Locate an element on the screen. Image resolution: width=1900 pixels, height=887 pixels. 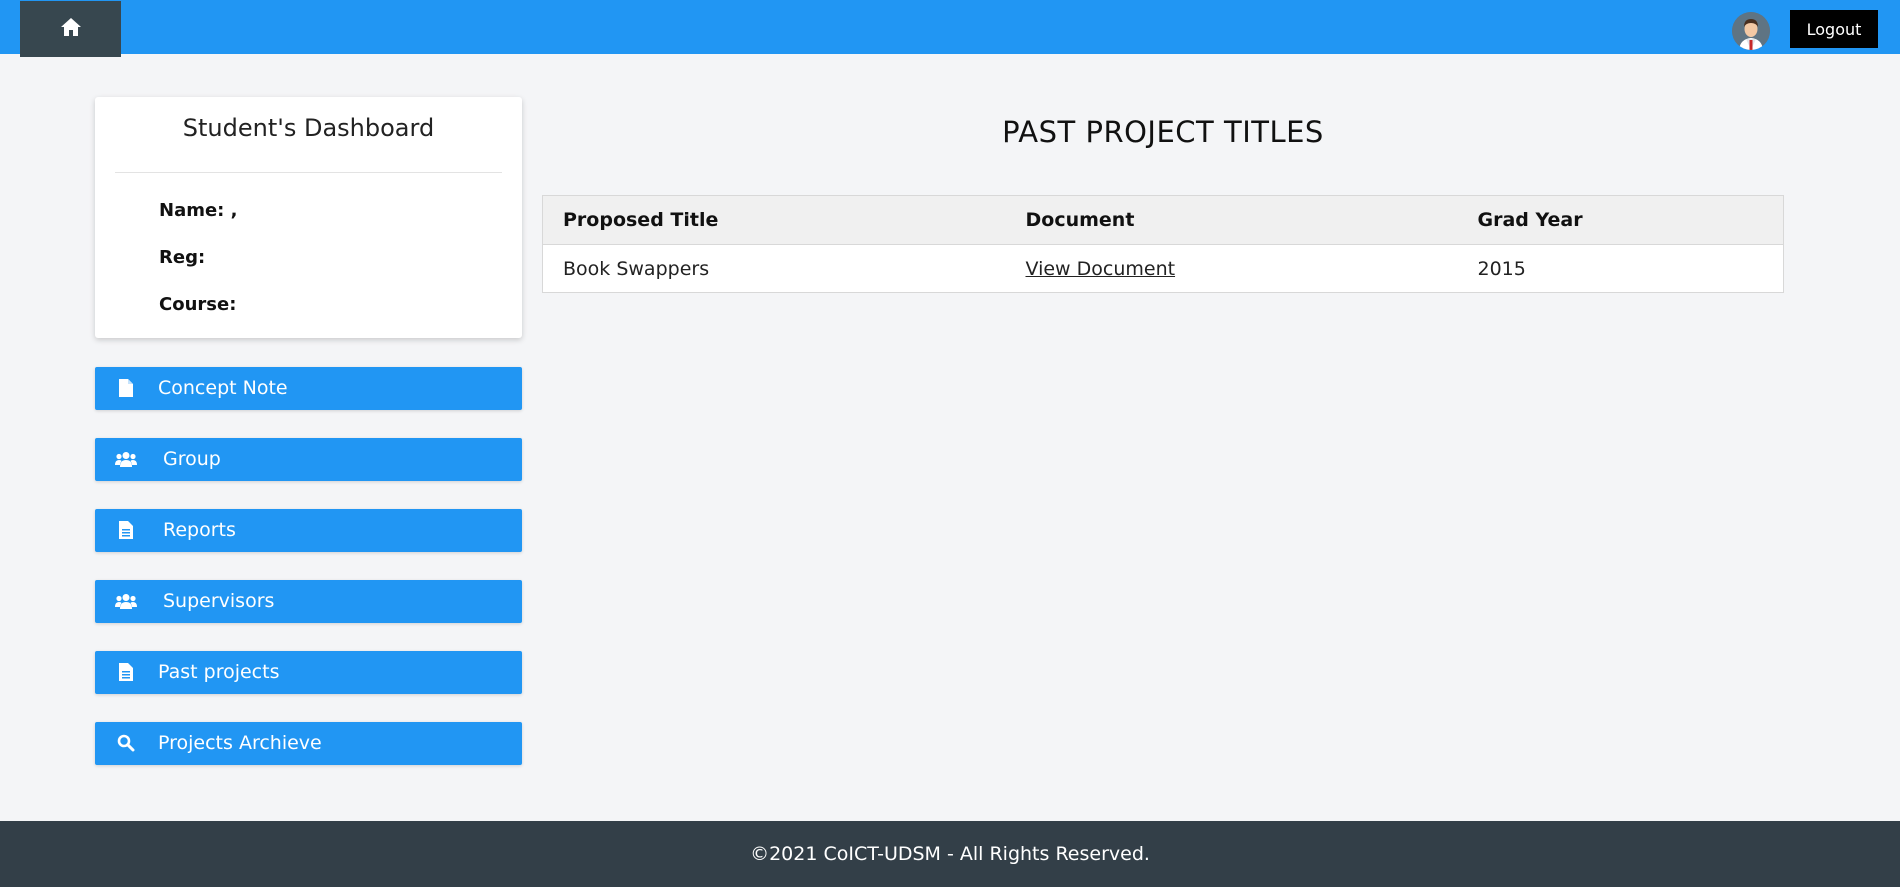
reports-button: Reports is located at coordinates (308, 530).